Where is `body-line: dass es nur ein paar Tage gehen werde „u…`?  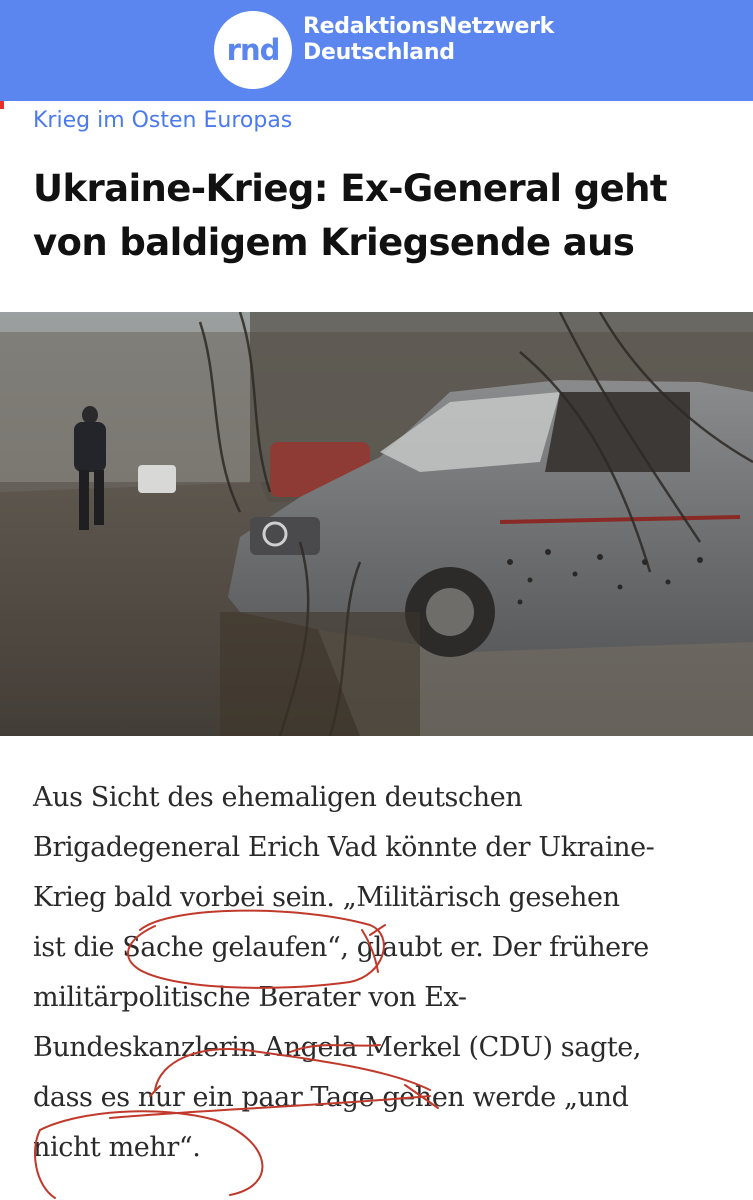 body-line: dass es nur ein paar Tage gehen werde „u… is located at coordinates (331, 1097).